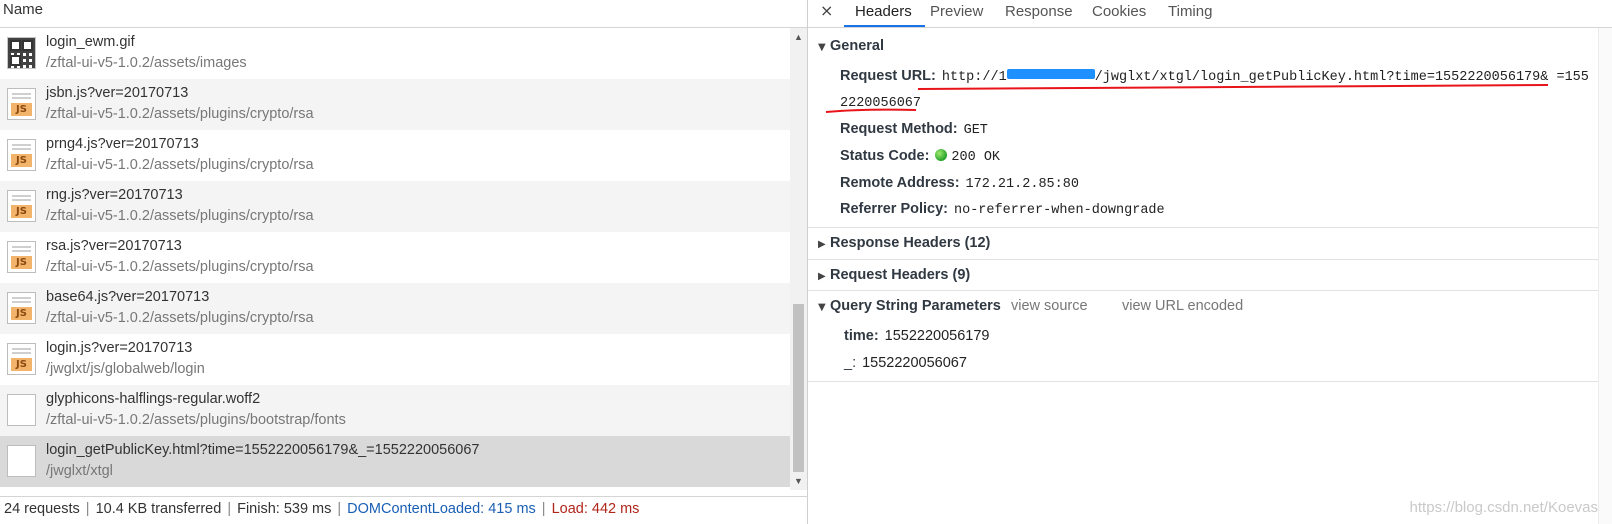  Describe the element at coordinates (910, 243) in the screenshot. I see `section-title: Response Headers (12)` at that location.